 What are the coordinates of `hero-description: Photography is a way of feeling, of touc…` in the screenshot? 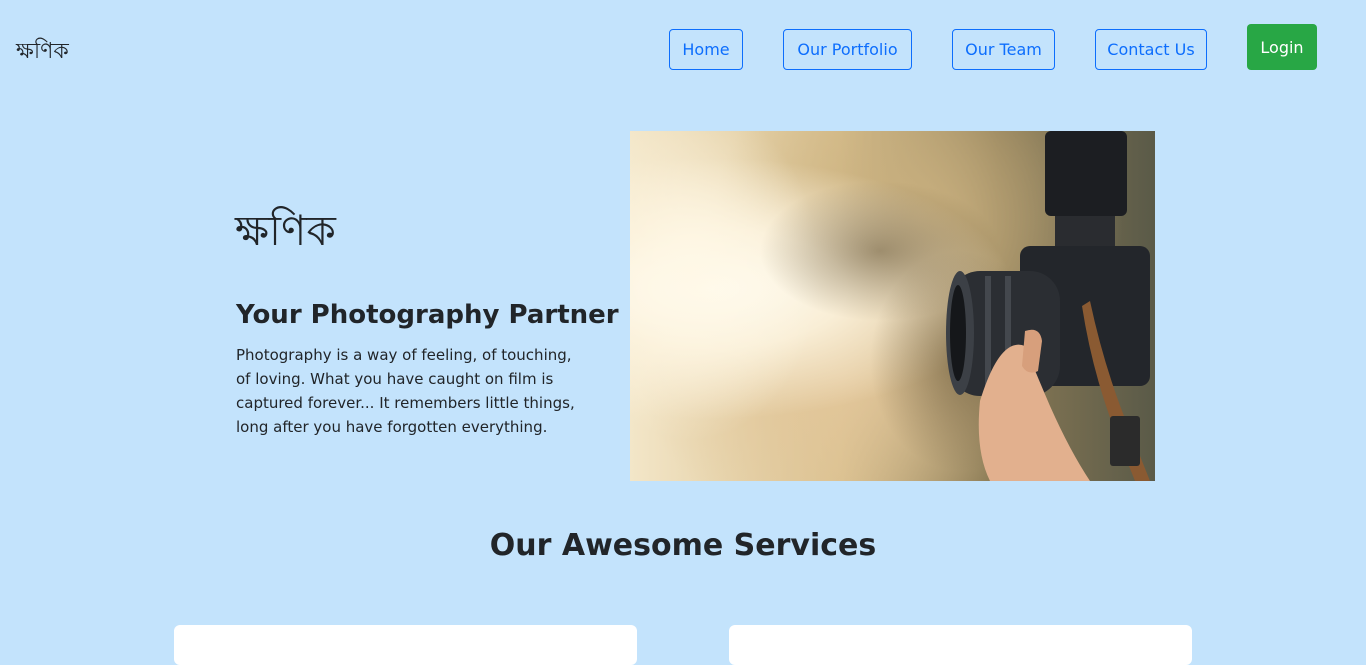 It's located at (405, 391).